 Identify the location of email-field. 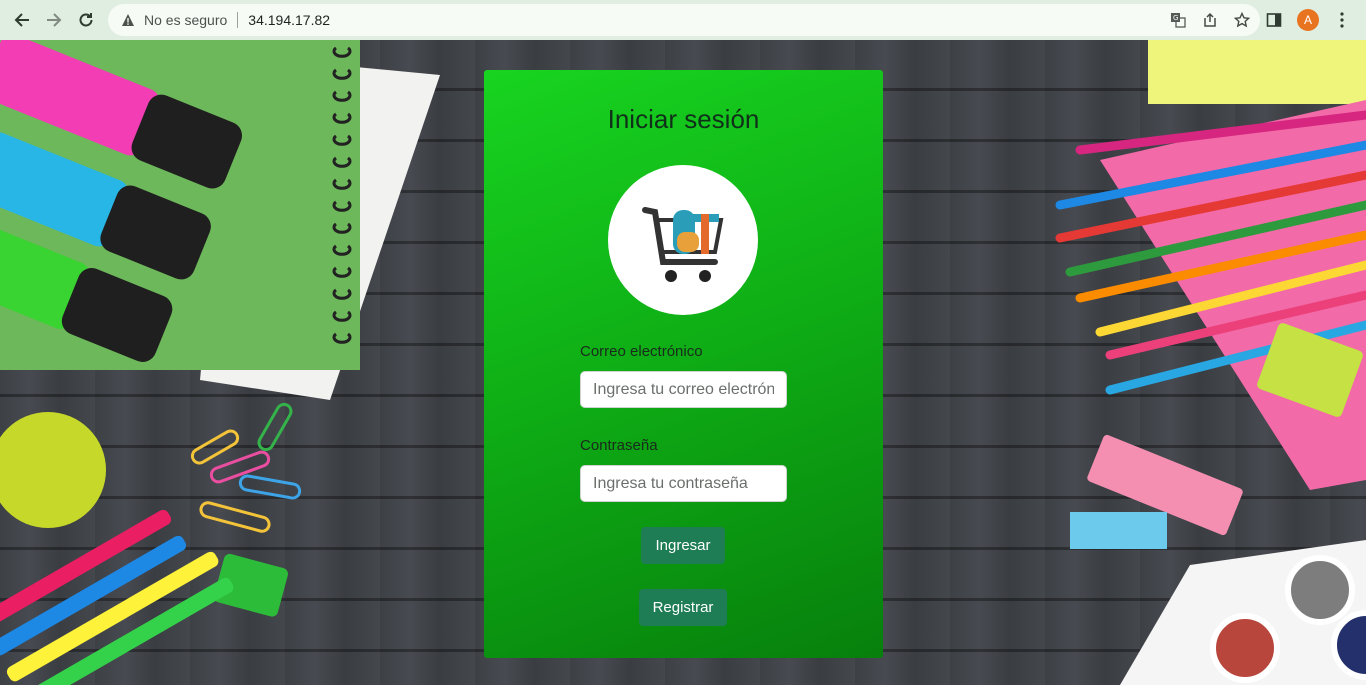
(683, 389).